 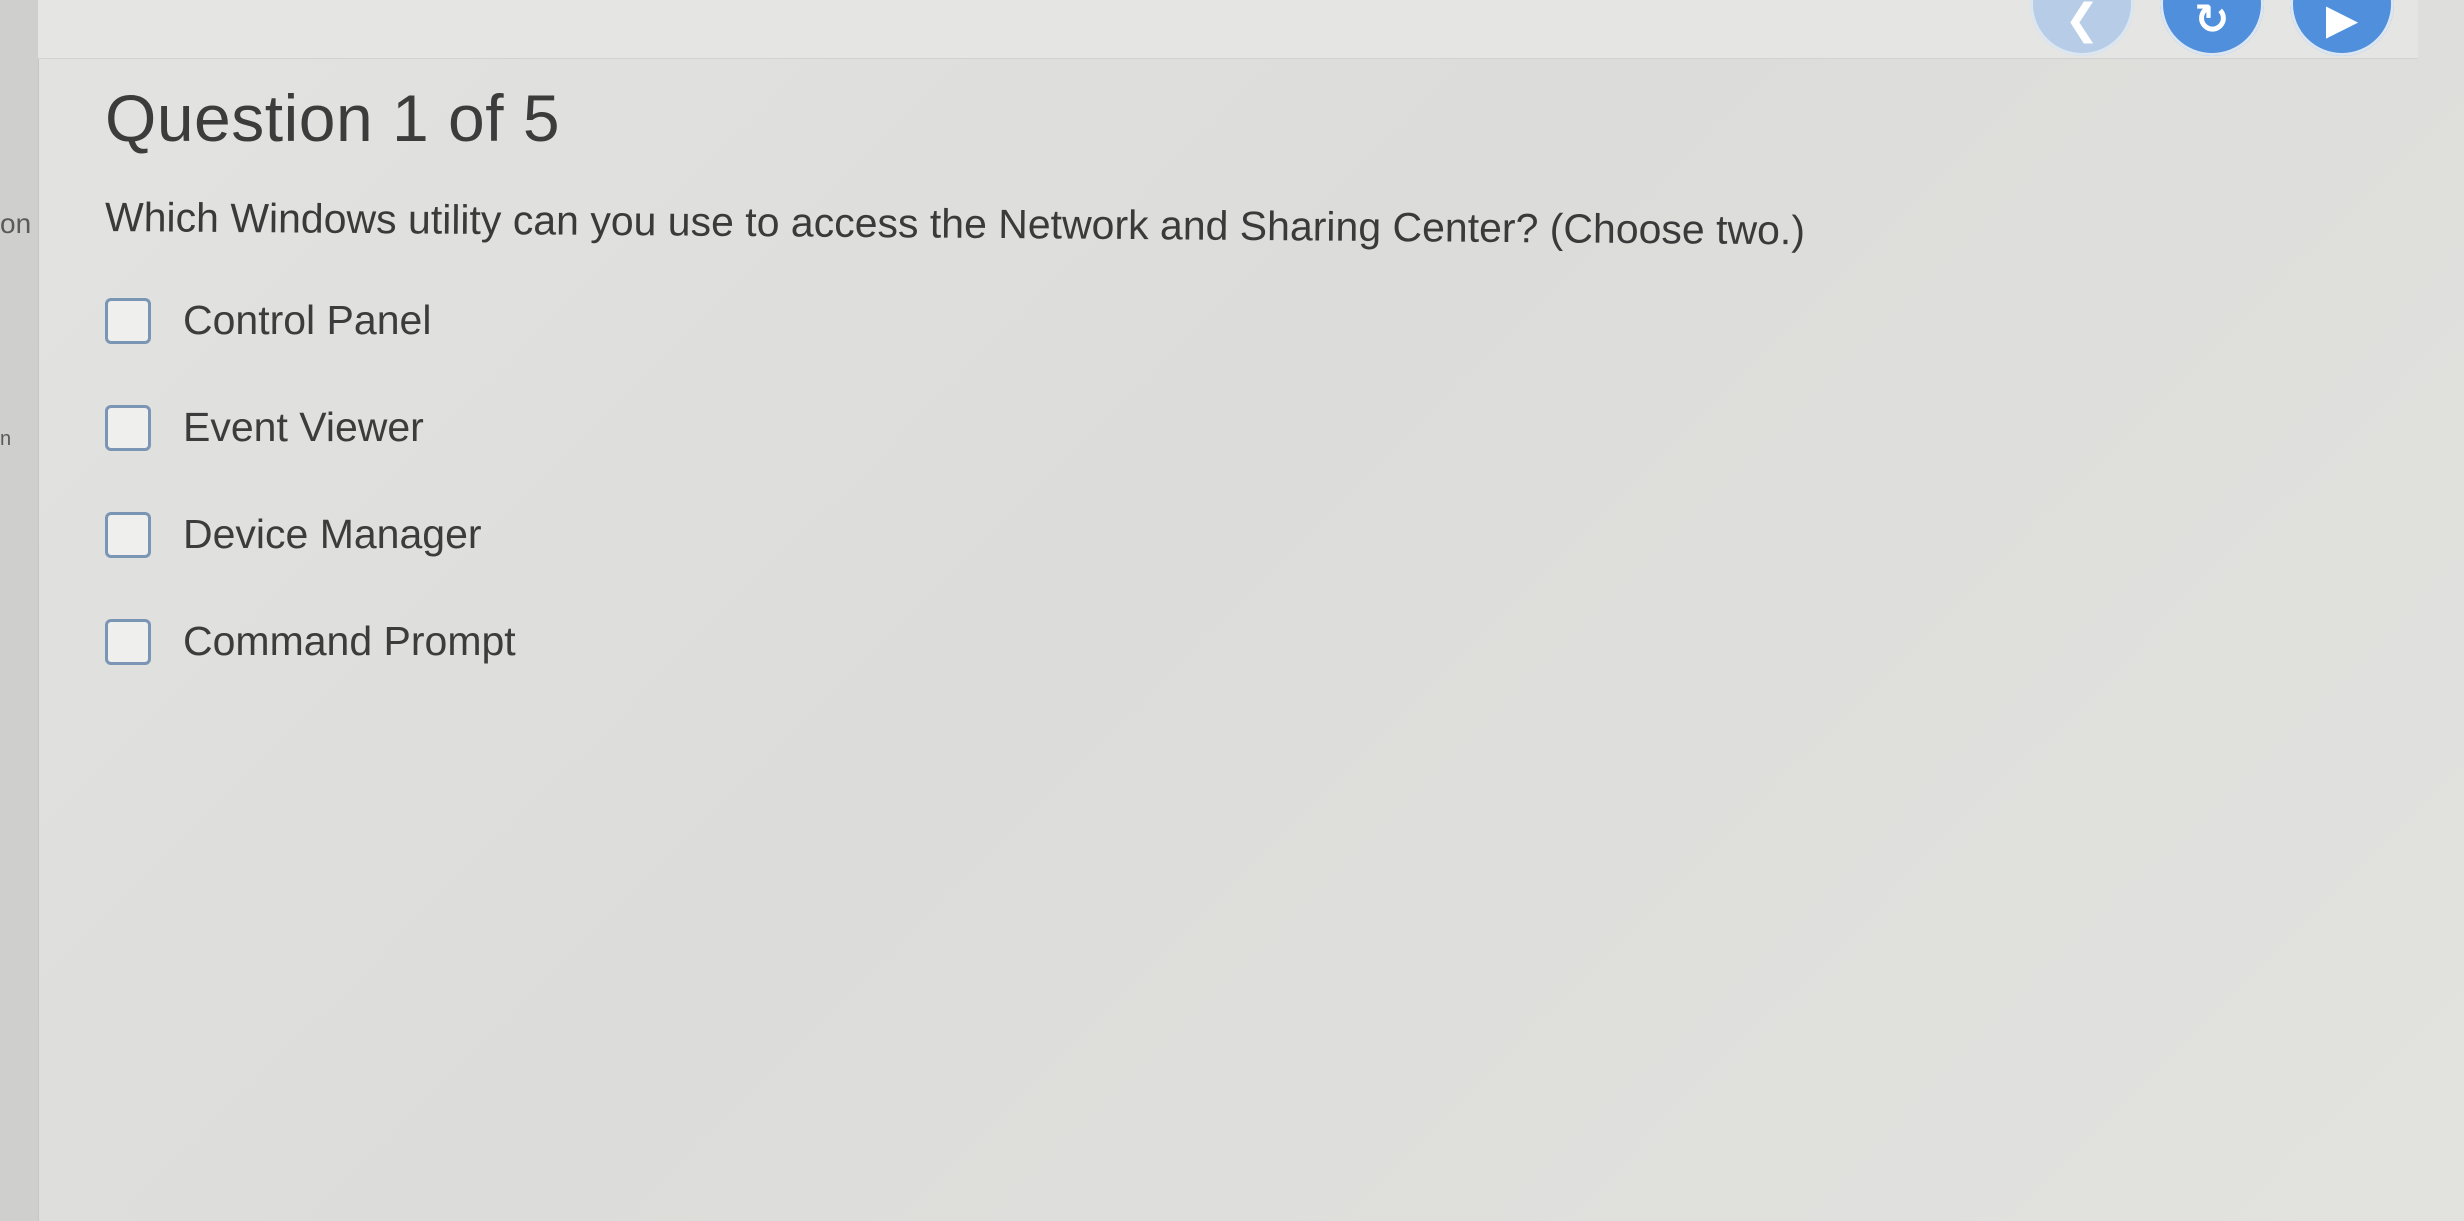 I want to click on chevron-left-icon: ❮, so click(x=2082, y=22).